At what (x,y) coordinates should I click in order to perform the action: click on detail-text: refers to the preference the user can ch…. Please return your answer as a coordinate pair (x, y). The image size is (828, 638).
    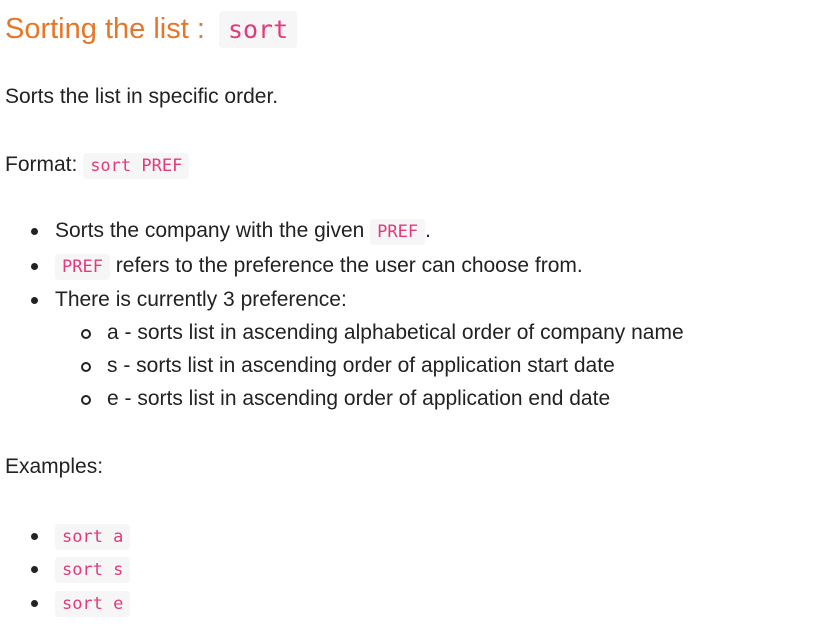
    Looking at the image, I should click on (346, 265).